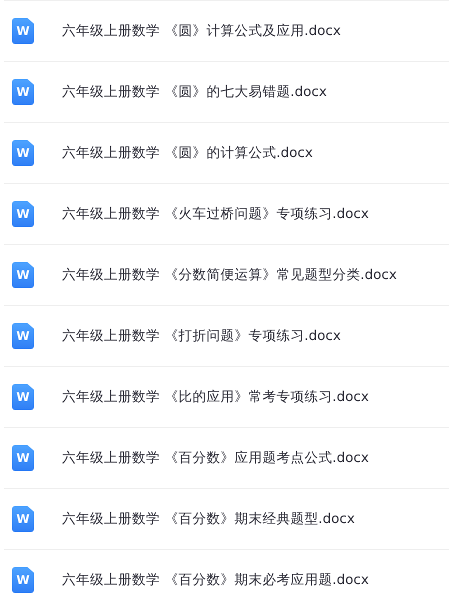 This screenshot has height=598, width=449. I want to click on file-name: 六年级上册数学 《百分数》期末经典题型.docx, so click(208, 519).